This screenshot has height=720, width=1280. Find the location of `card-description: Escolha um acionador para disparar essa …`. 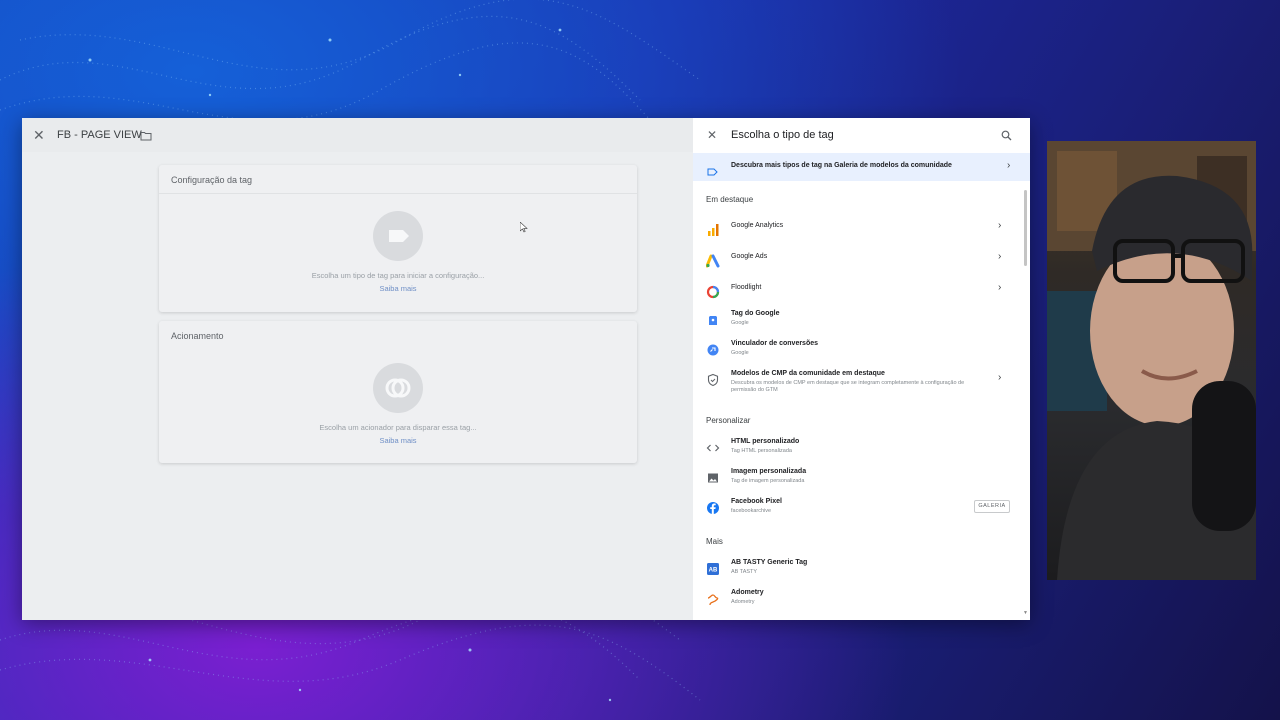

card-description: Escolha um acionador para disparar essa … is located at coordinates (398, 427).